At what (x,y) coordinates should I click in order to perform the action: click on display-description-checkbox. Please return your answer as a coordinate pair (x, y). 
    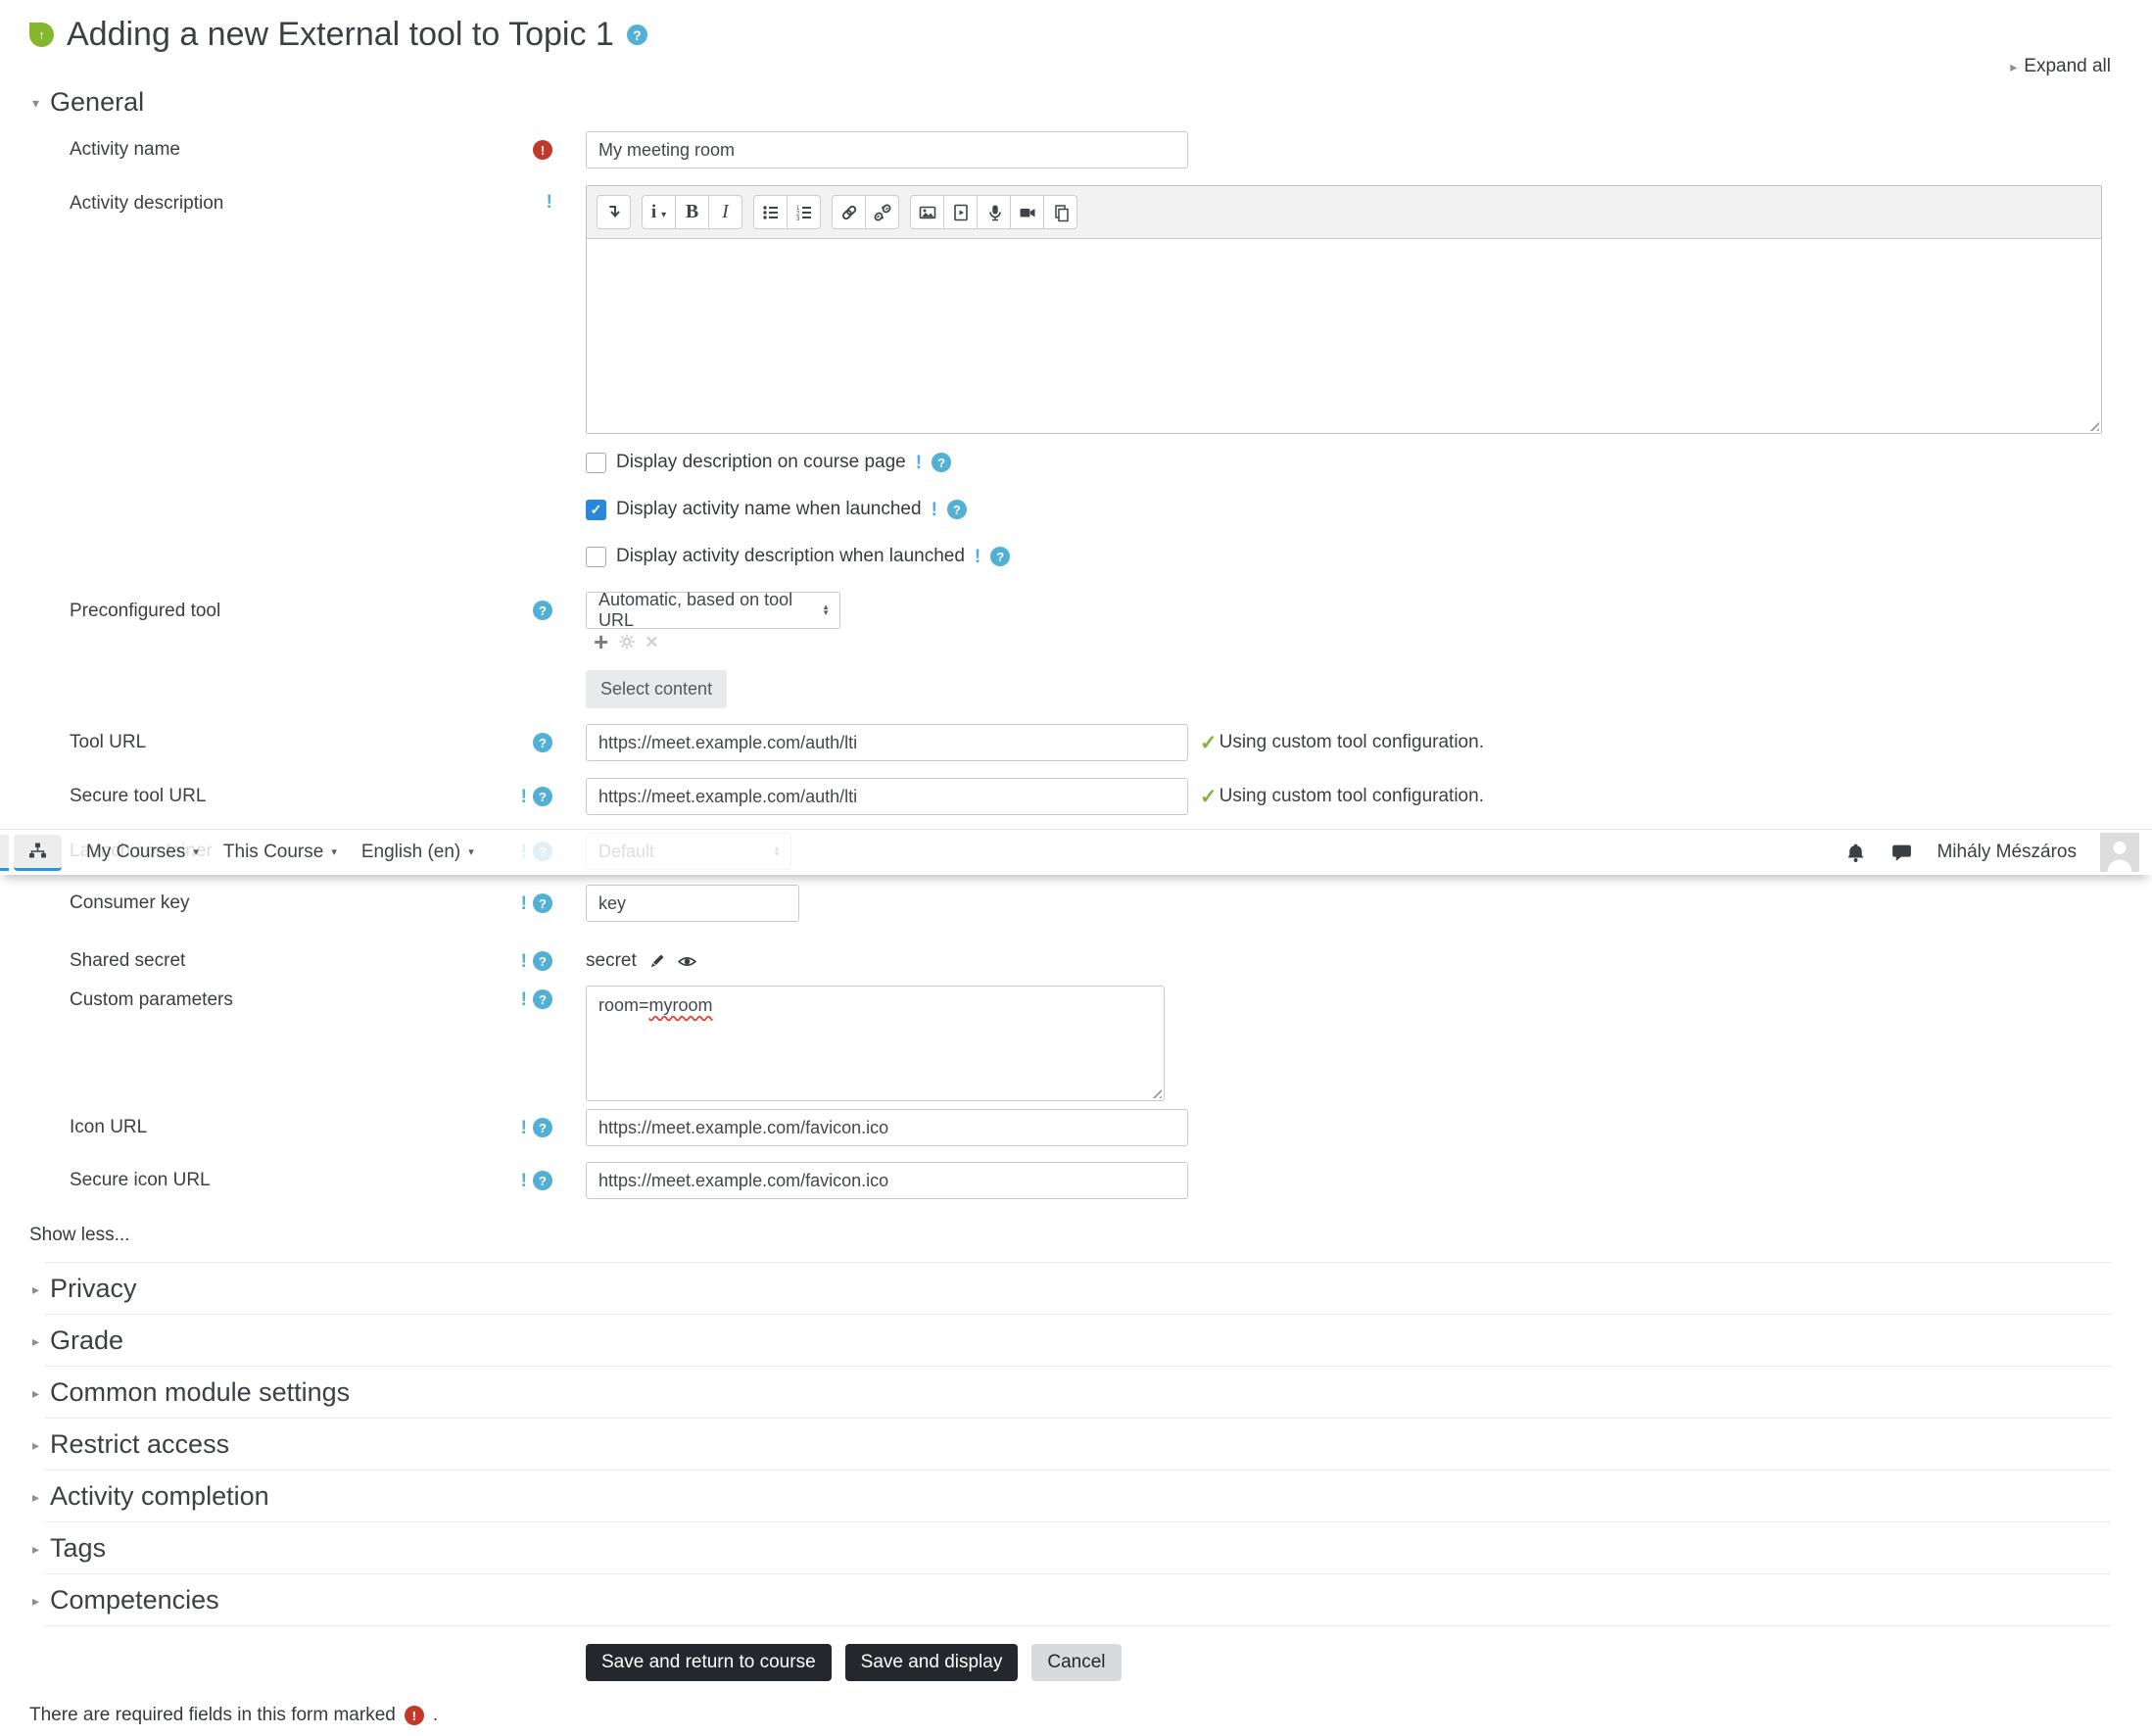
    Looking at the image, I should click on (596, 463).